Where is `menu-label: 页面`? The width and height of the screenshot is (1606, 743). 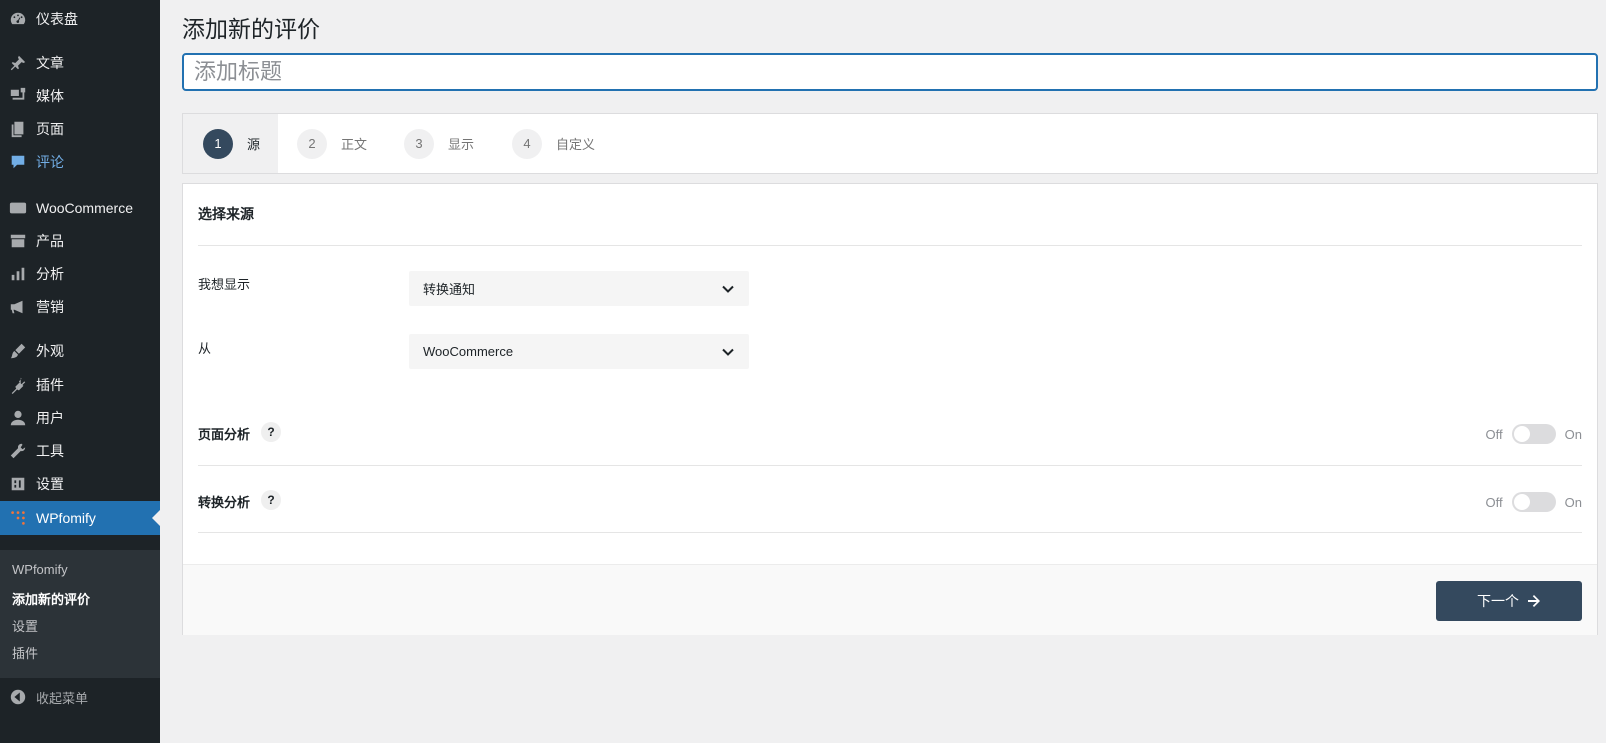 menu-label: 页面 is located at coordinates (50, 129).